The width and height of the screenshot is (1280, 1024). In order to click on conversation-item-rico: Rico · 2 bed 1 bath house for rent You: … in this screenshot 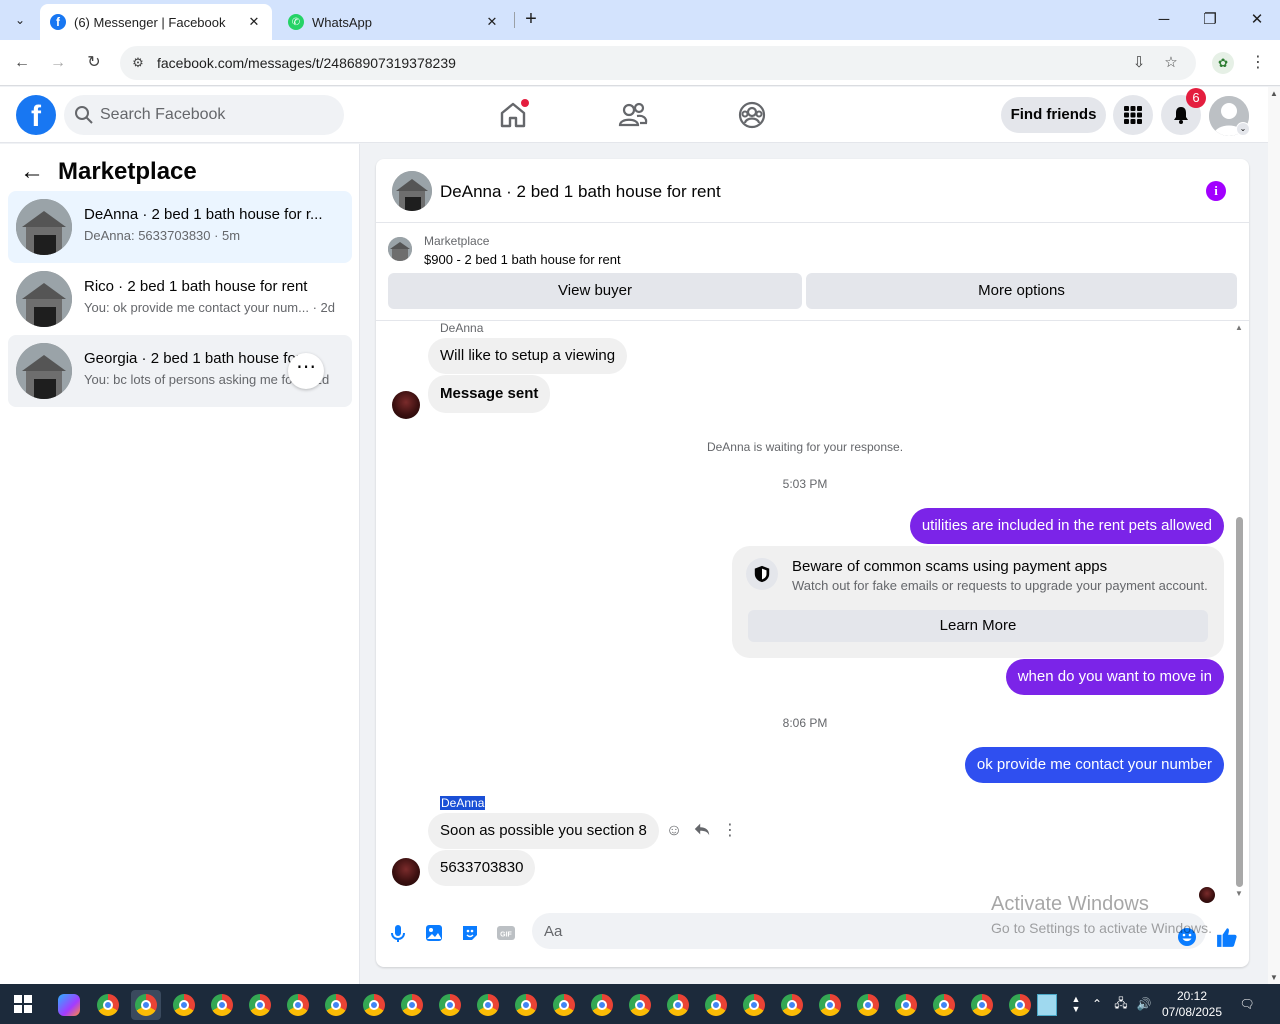, I will do `click(180, 299)`.